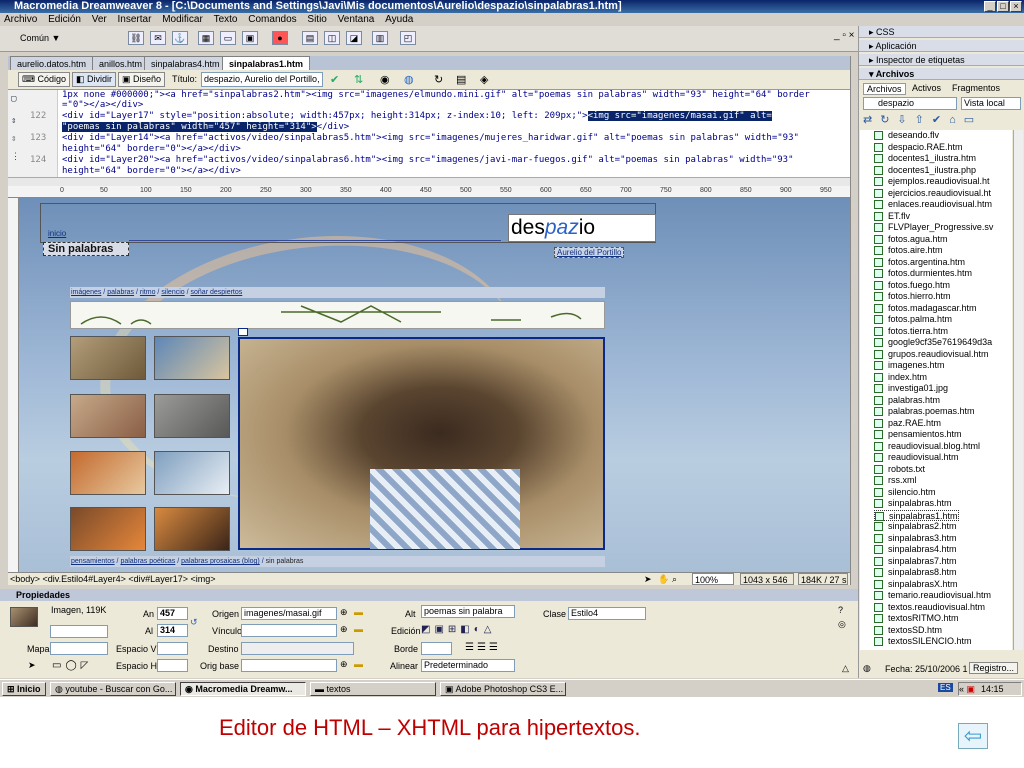  I want to click on design-view-button: ▣ Diseño, so click(142, 79).